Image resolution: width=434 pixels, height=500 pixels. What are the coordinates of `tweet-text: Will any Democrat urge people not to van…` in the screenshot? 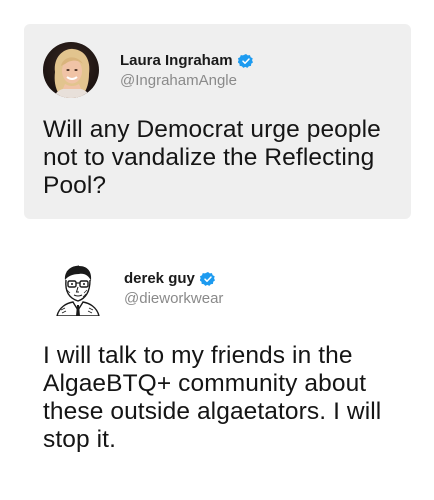 It's located at (212, 157).